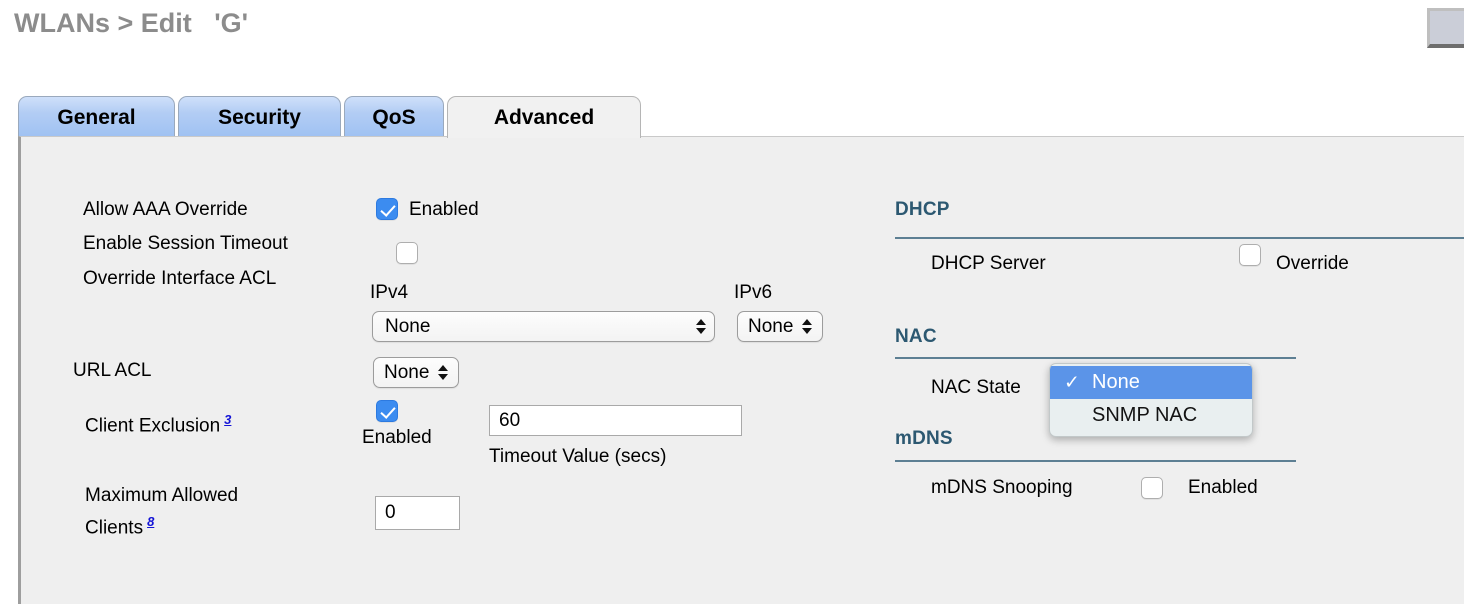 The width and height of the screenshot is (1464, 604). I want to click on mdns-snooping-label: mDNS Snooping, so click(1002, 487).